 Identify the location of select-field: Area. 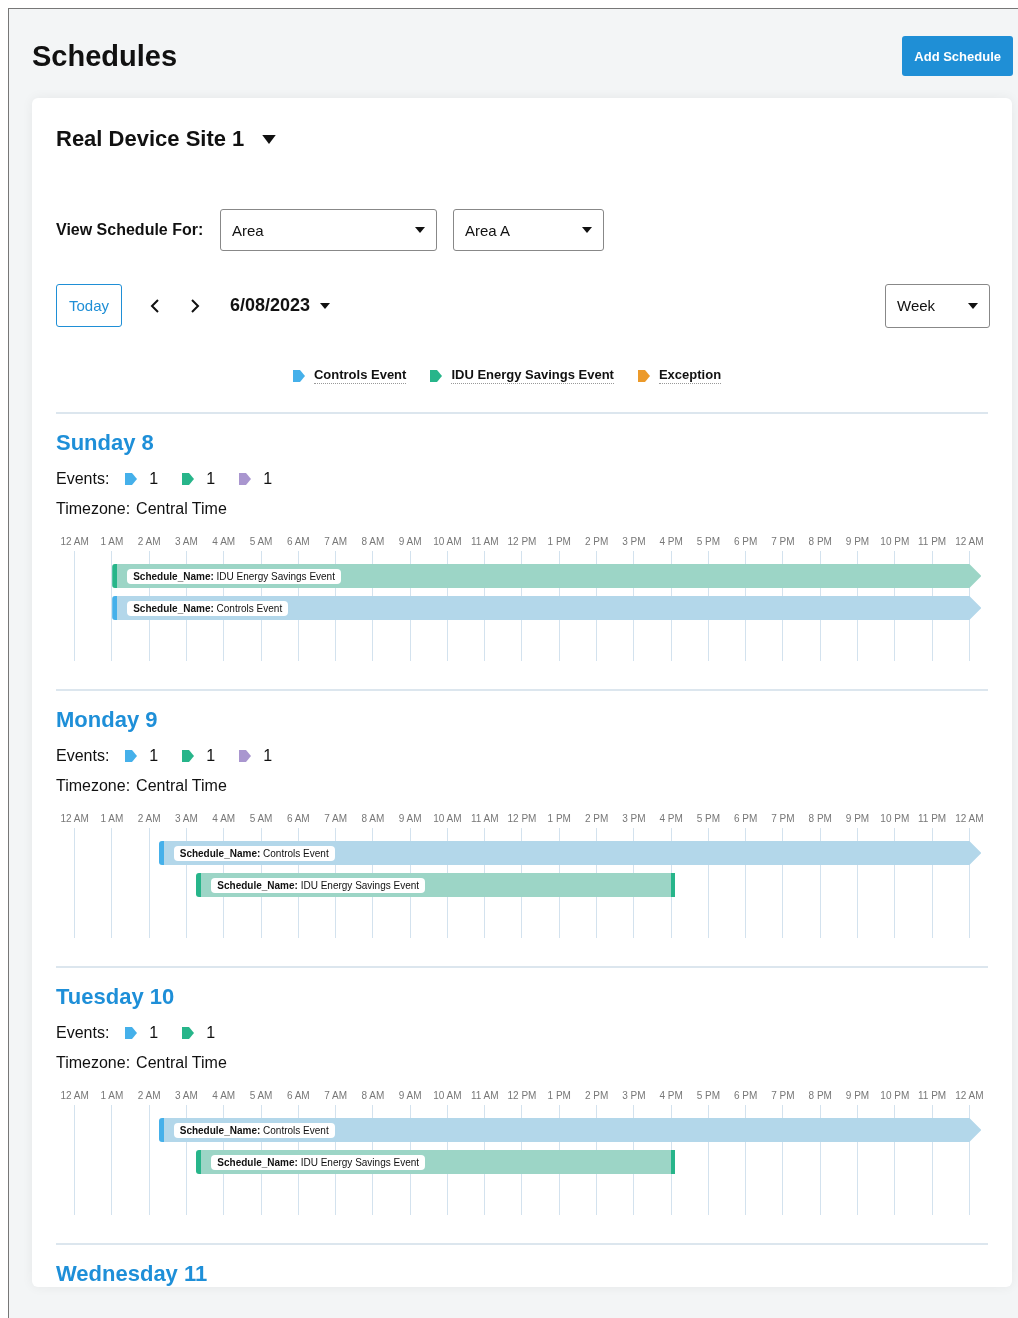
(328, 230).